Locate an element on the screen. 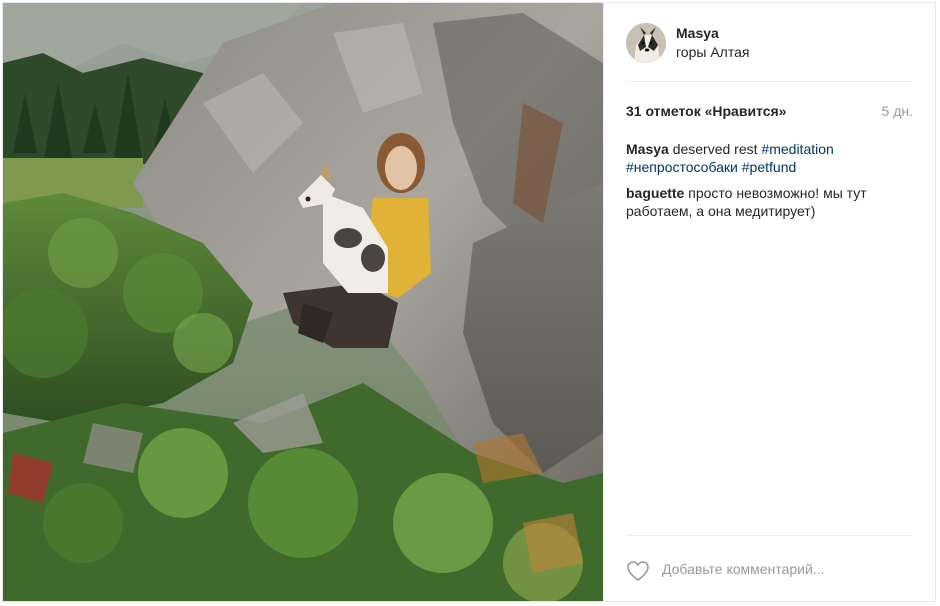 The width and height of the screenshot is (940, 606). avatar is located at coordinates (646, 43).